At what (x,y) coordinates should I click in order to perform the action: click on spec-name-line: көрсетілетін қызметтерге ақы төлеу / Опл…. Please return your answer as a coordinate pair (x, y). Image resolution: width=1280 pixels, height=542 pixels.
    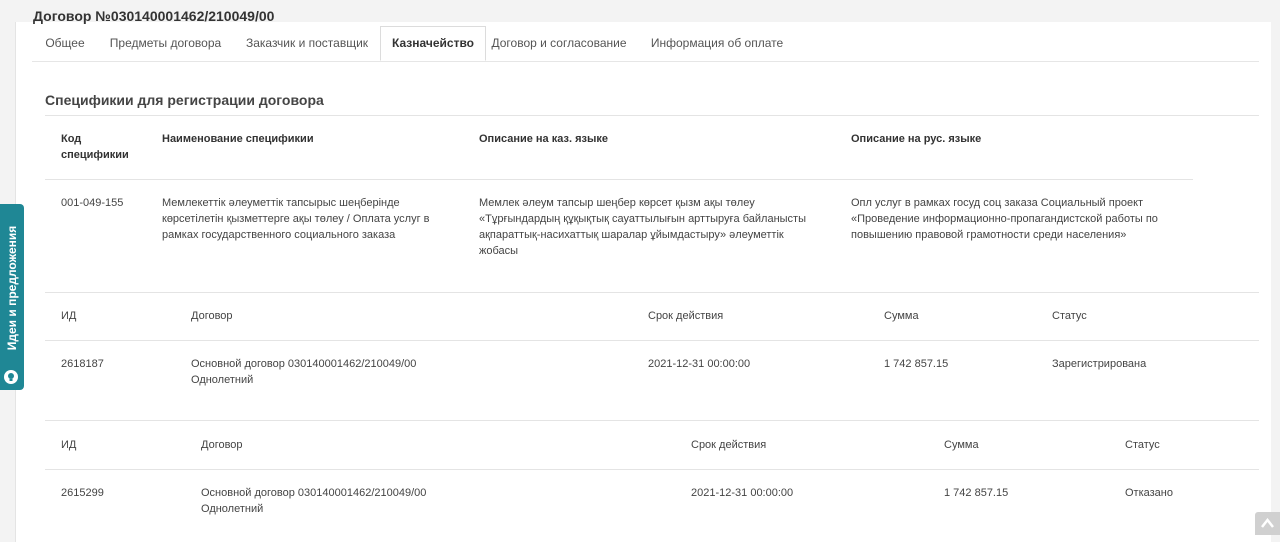
    Looking at the image, I should click on (296, 219).